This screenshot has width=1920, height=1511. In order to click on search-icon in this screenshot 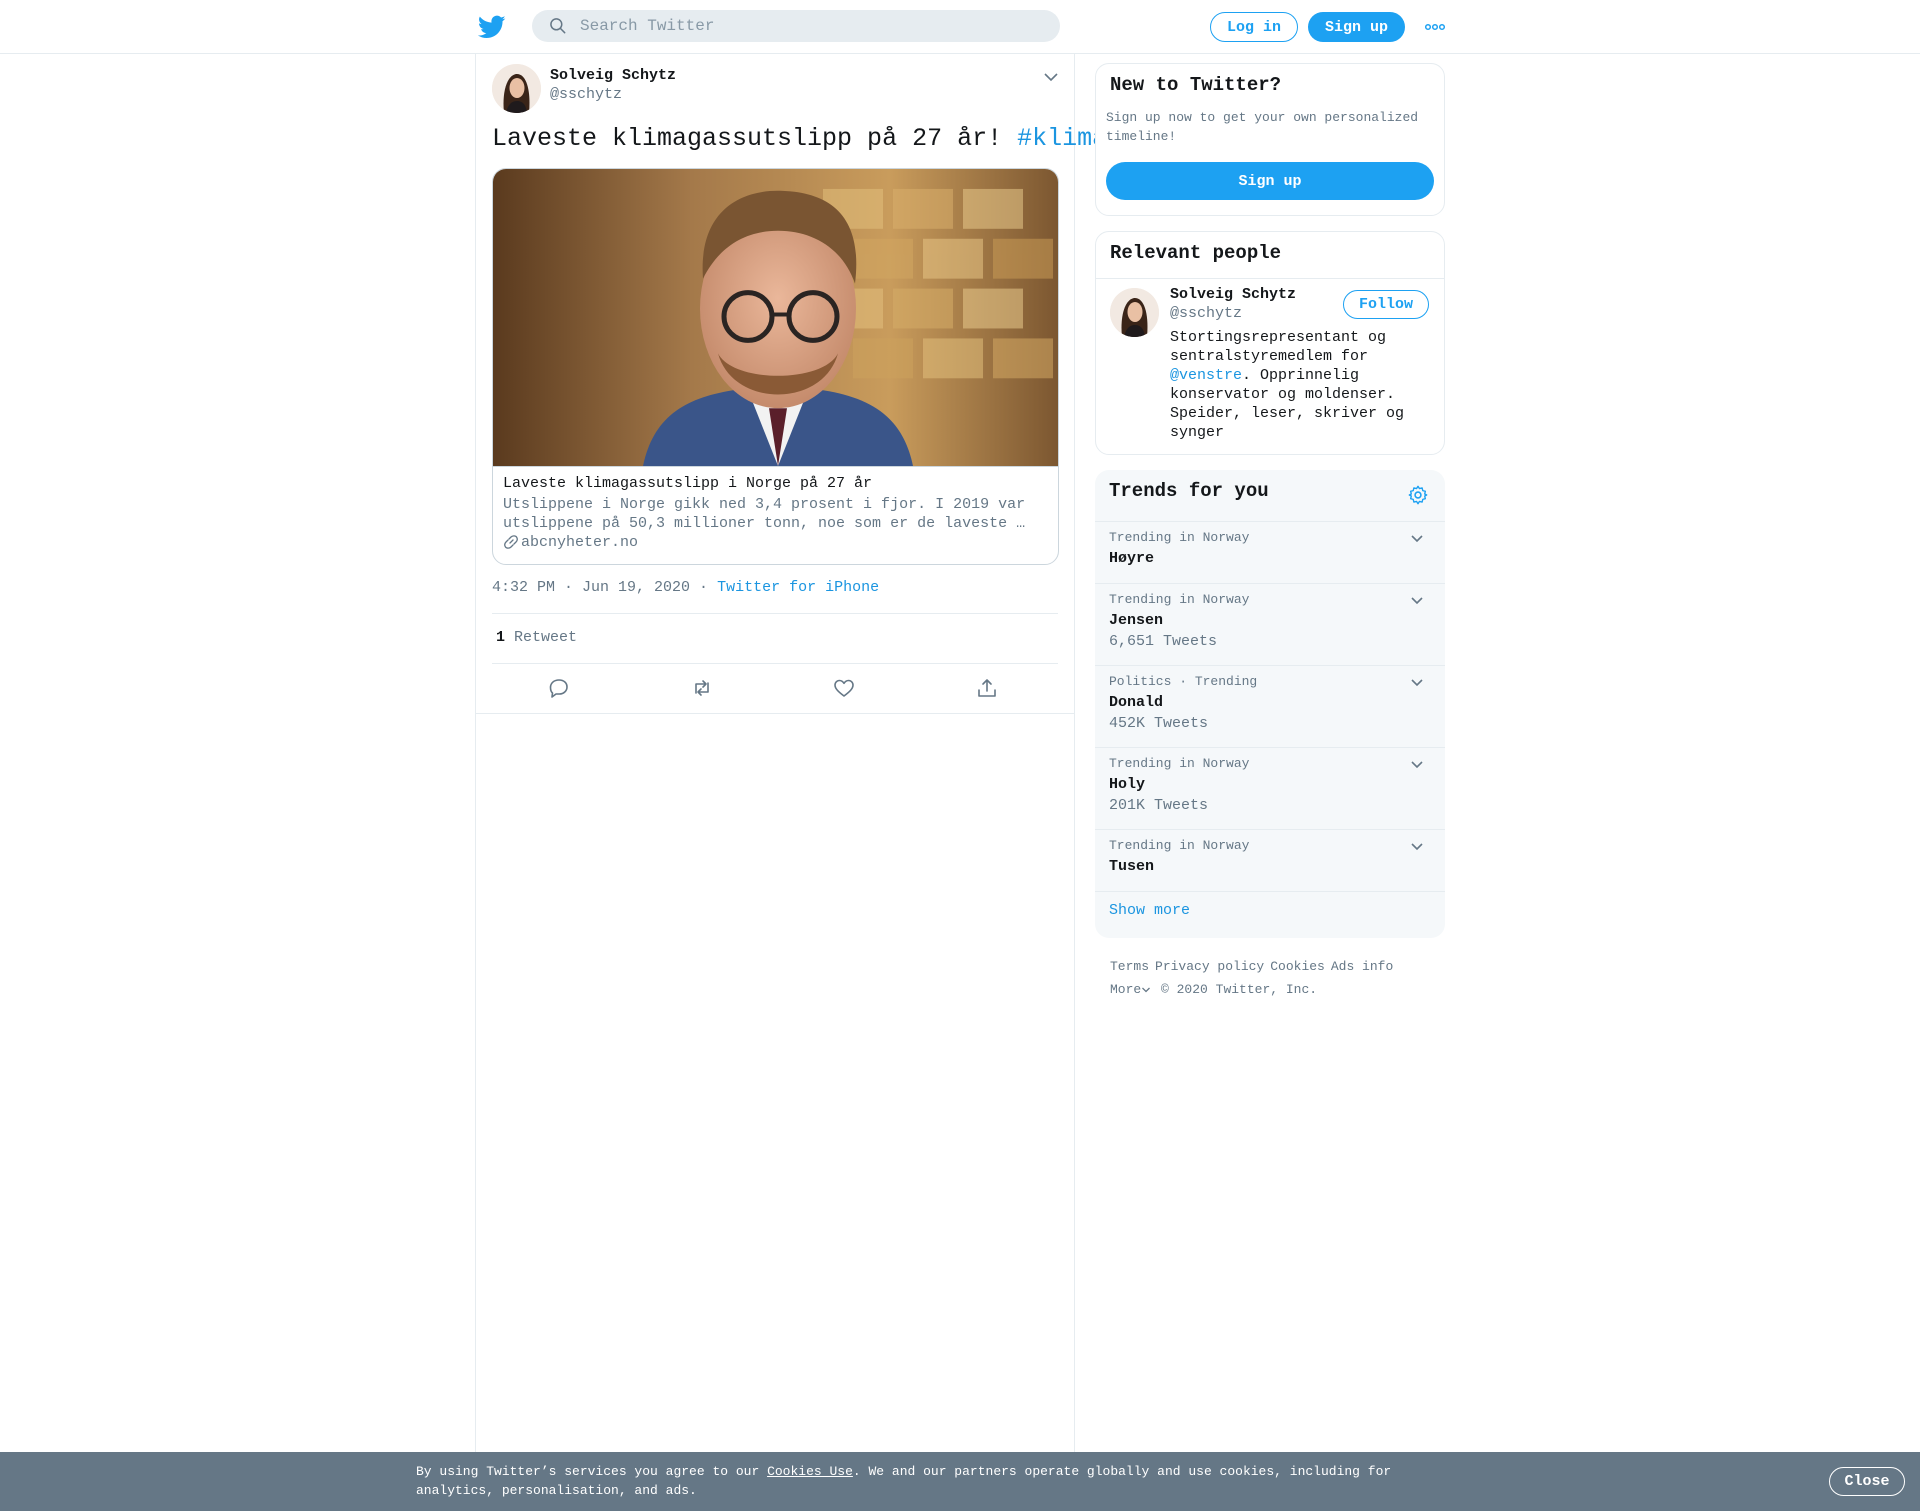, I will do `click(558, 26)`.